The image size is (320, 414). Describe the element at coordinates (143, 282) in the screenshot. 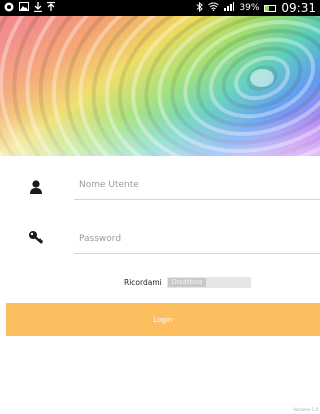

I see `remember-label: Ricordami` at that location.